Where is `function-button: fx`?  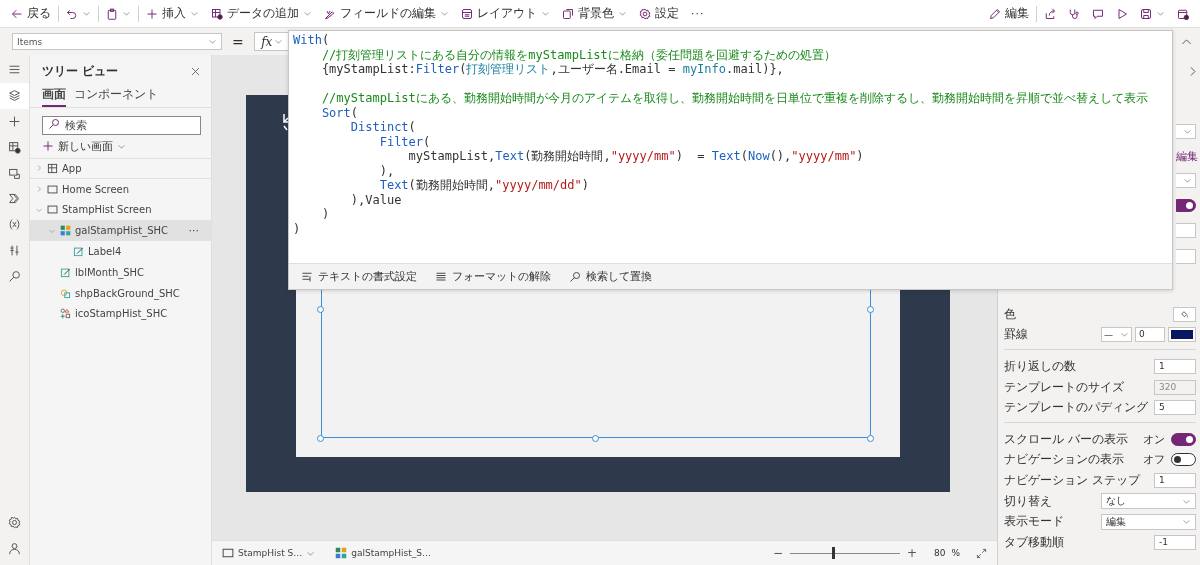 function-button: fx is located at coordinates (272, 41).